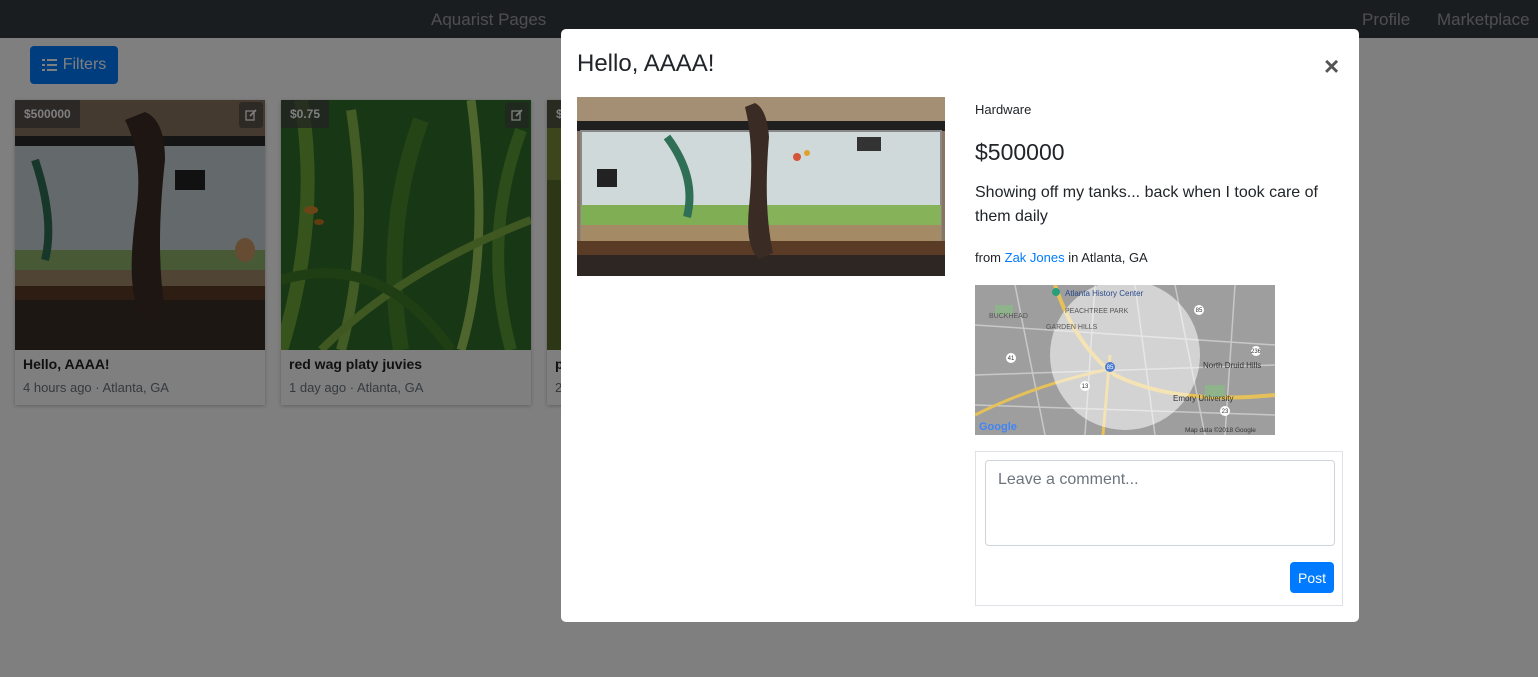 The image size is (1538, 677). I want to click on post-button: Post, so click(1312, 577).